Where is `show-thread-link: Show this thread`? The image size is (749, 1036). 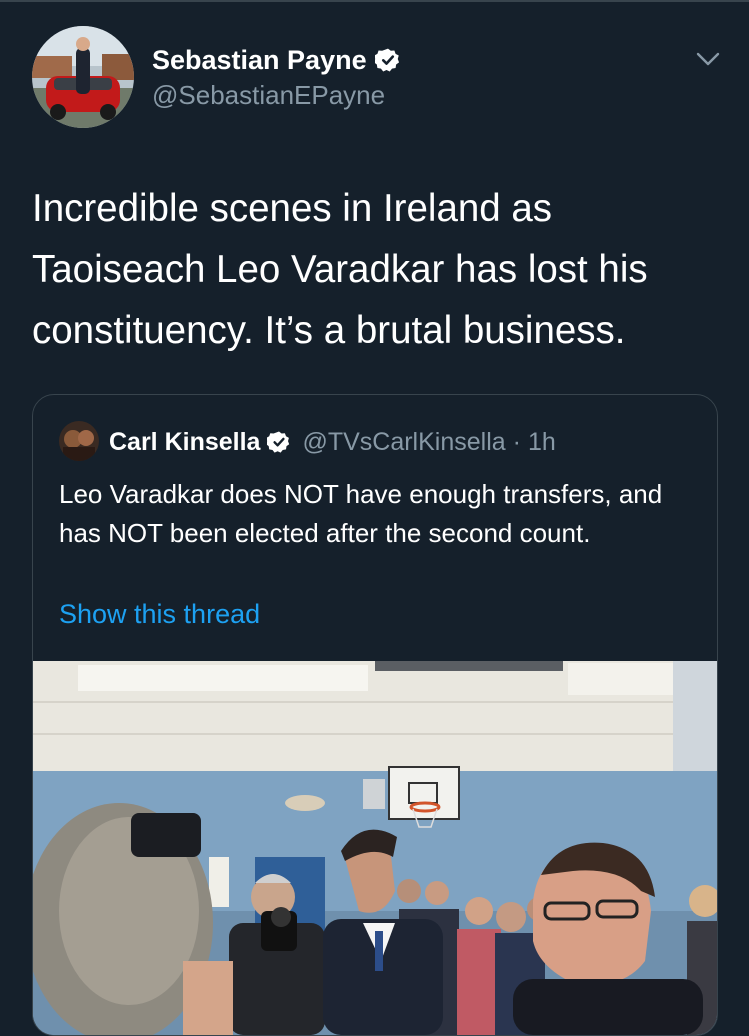 show-thread-link: Show this thread is located at coordinates (159, 614).